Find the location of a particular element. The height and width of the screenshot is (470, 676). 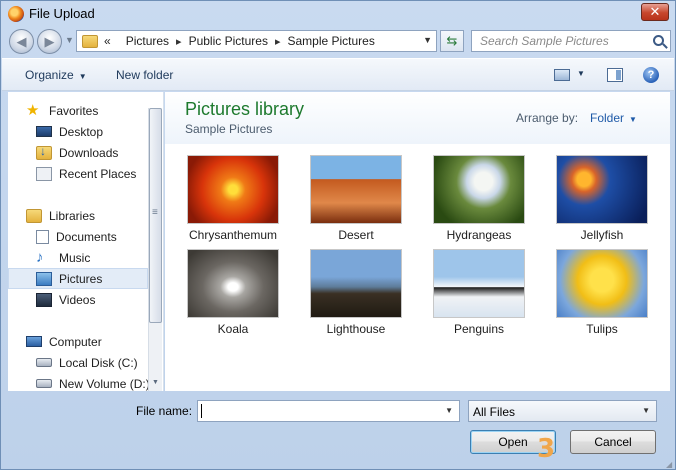

file-name-label: Hydrangeas is located at coordinates (479, 235).